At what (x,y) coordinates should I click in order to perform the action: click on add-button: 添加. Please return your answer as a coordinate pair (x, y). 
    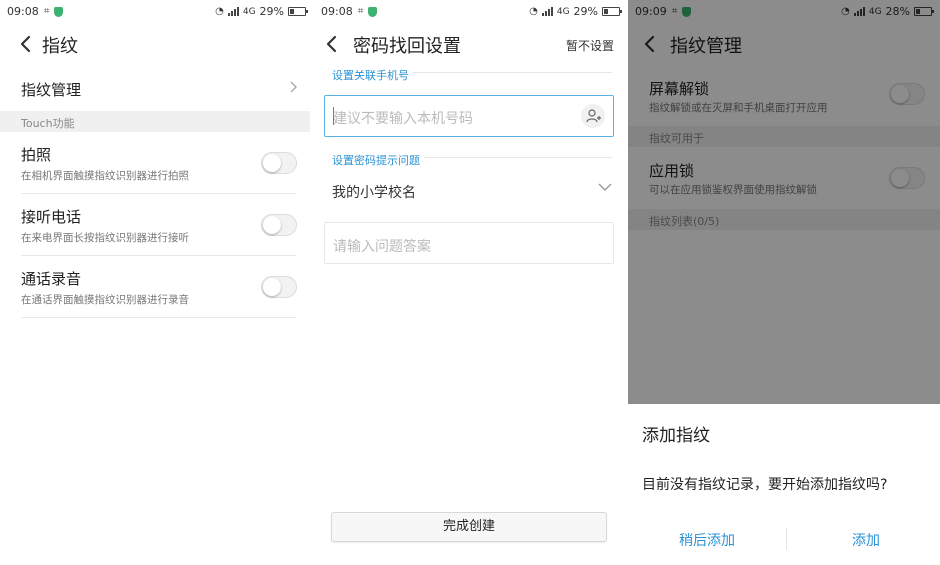
    Looking at the image, I should click on (866, 540).